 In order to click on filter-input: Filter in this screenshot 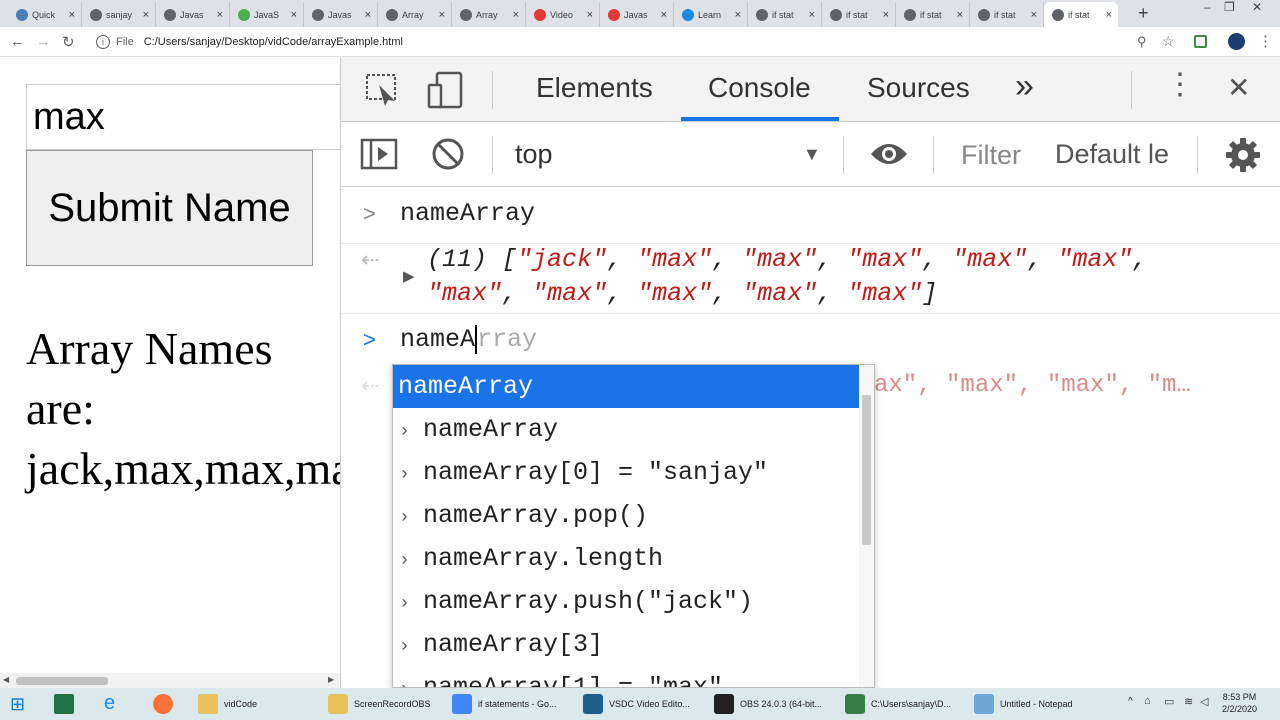, I will do `click(991, 155)`.